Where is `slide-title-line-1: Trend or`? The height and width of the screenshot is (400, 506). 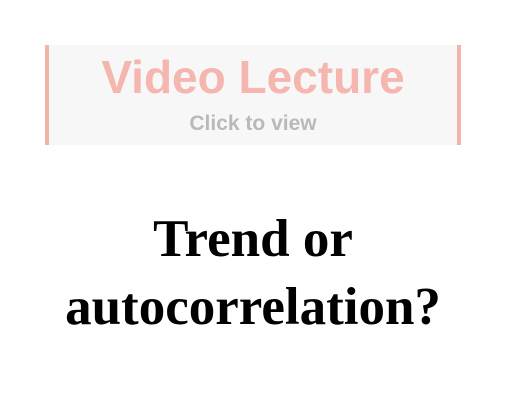
slide-title-line-1: Trend or is located at coordinates (253, 239).